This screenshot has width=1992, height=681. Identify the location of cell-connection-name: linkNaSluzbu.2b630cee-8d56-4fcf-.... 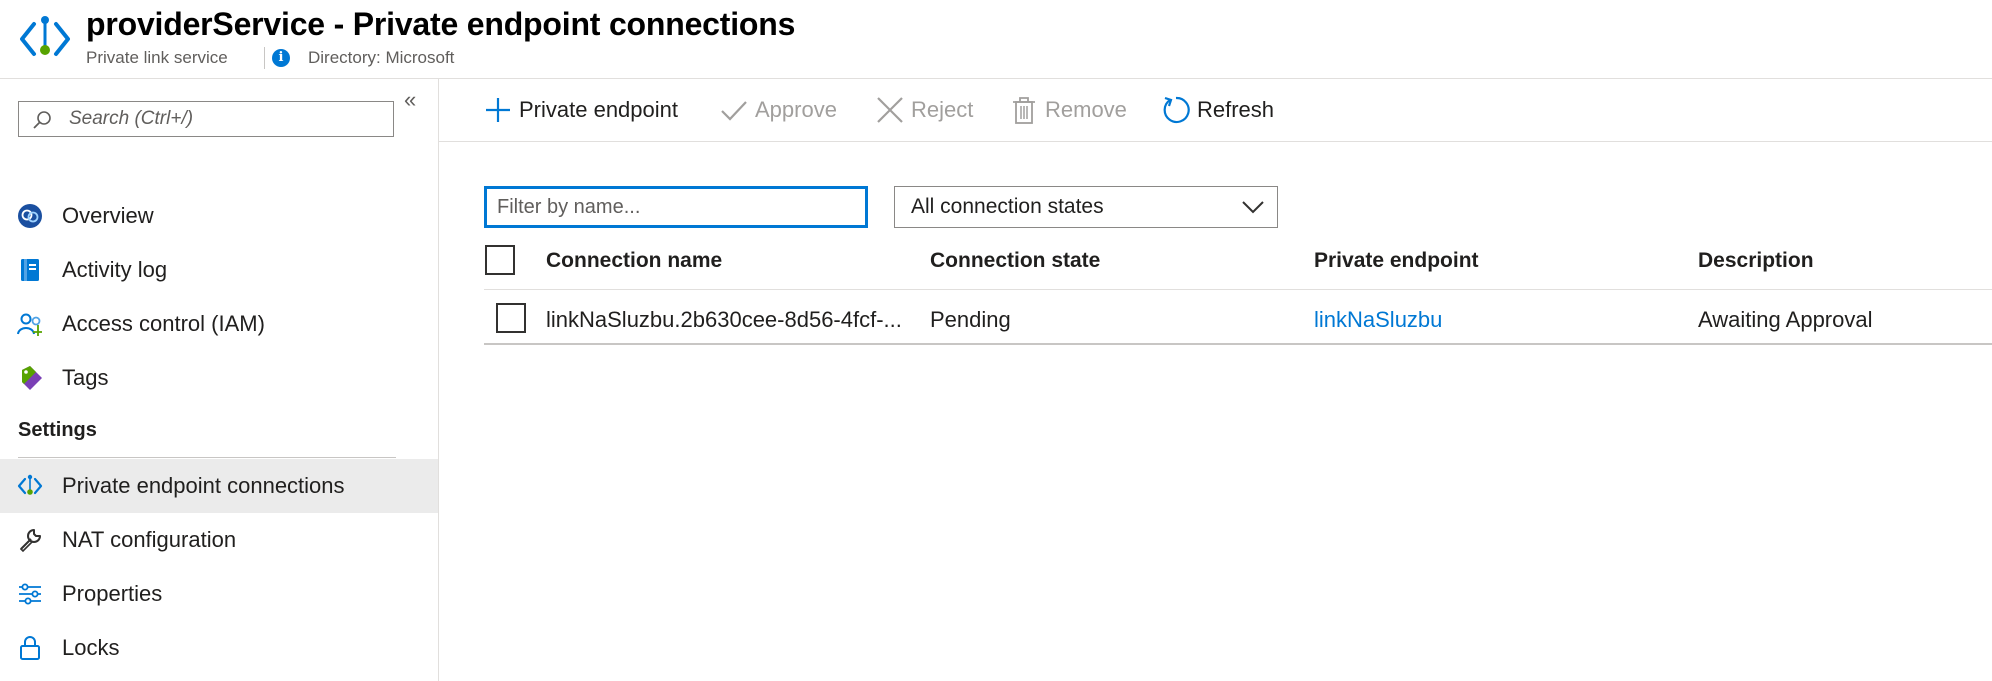
(724, 319).